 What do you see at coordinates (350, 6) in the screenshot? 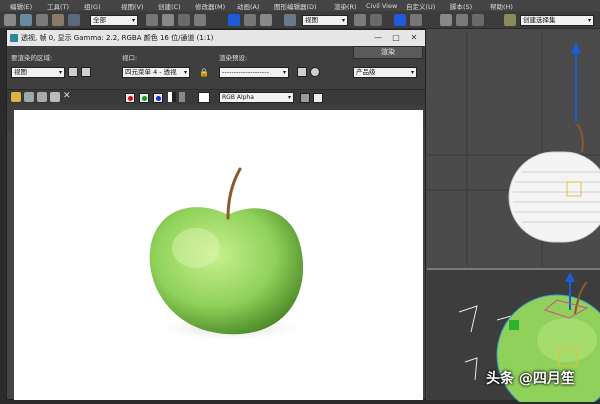
I see `menu-rendering: 渲染(R)` at bounding box center [350, 6].